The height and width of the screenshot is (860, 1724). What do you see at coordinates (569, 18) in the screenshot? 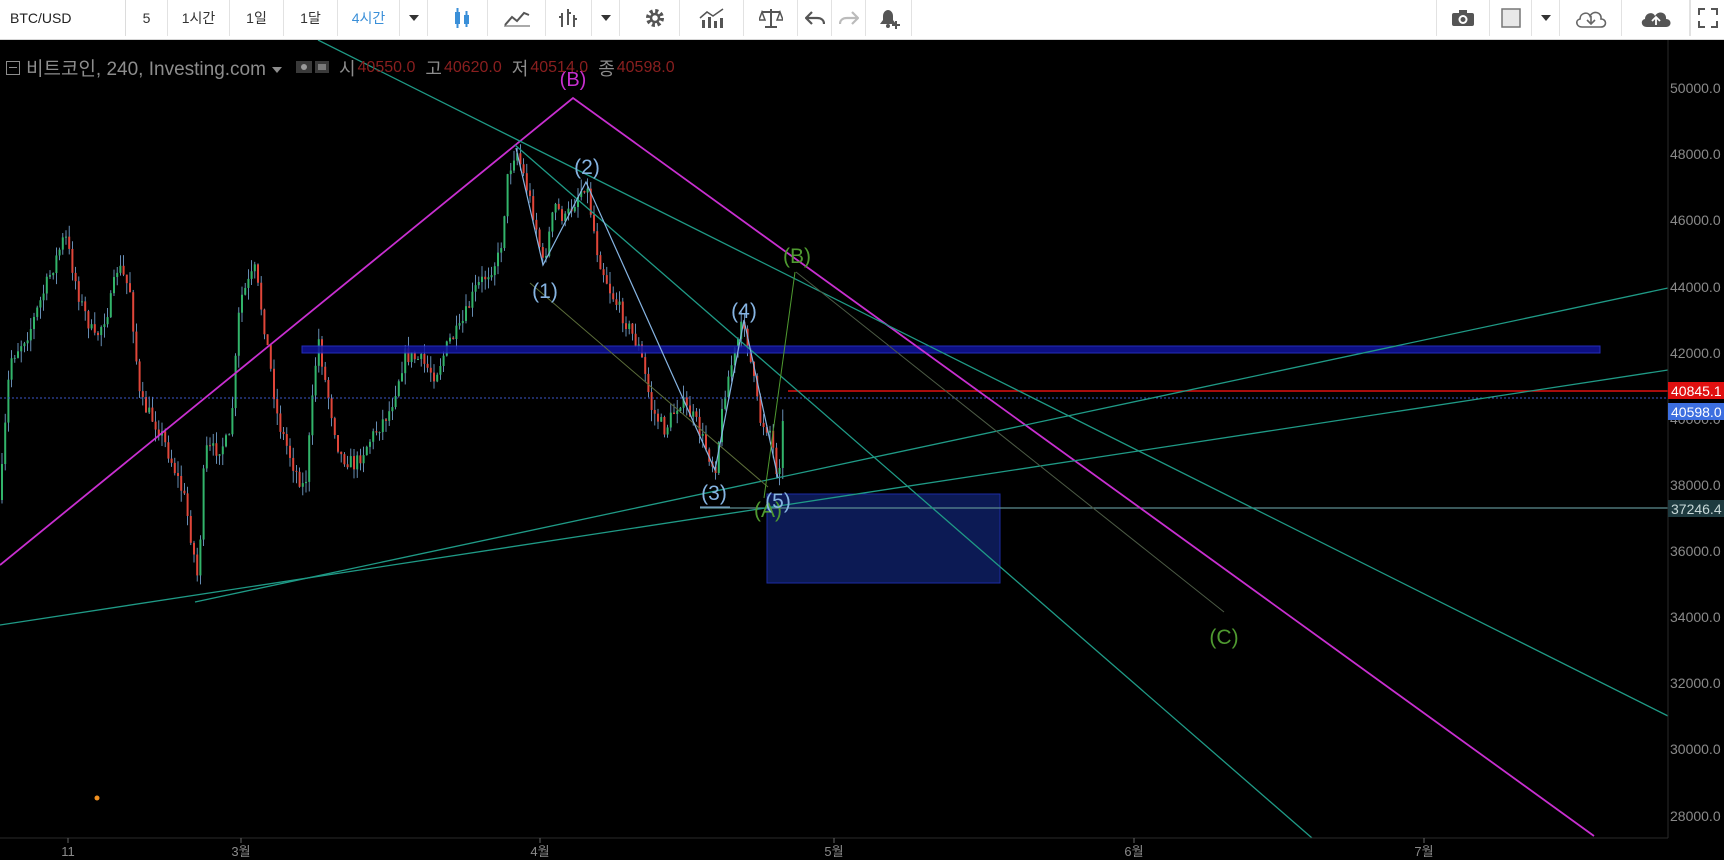
I see `compare-button` at bounding box center [569, 18].